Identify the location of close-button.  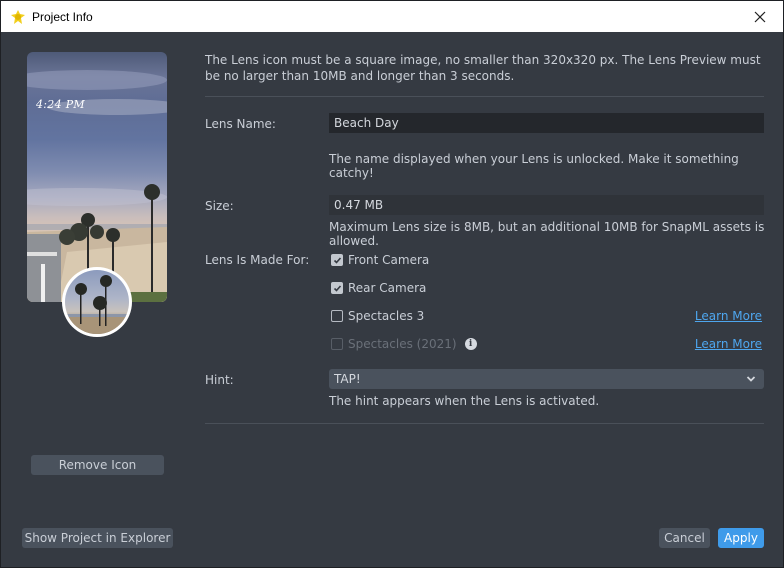
(760, 16).